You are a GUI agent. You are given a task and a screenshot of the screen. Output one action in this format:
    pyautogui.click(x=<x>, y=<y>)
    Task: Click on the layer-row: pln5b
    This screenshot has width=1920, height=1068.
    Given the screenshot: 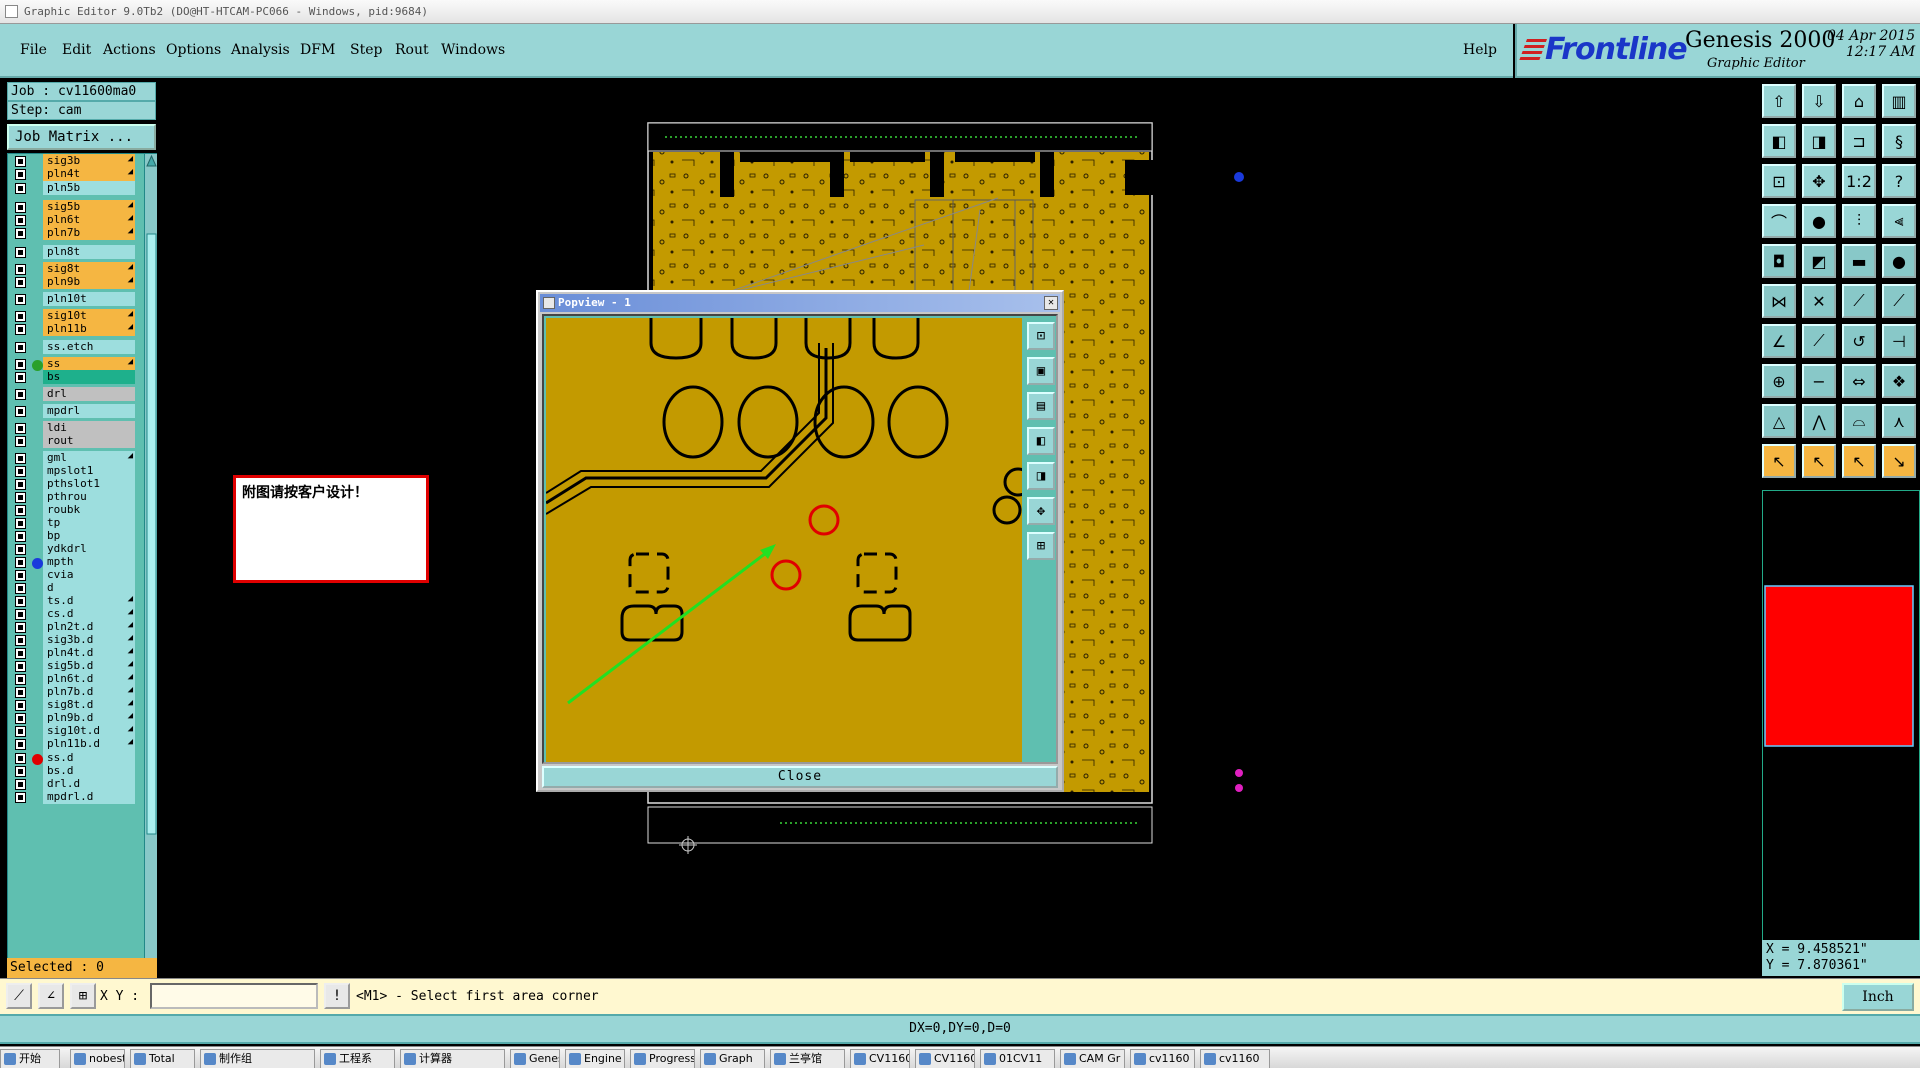 What is the action you would take?
    pyautogui.click(x=73, y=188)
    